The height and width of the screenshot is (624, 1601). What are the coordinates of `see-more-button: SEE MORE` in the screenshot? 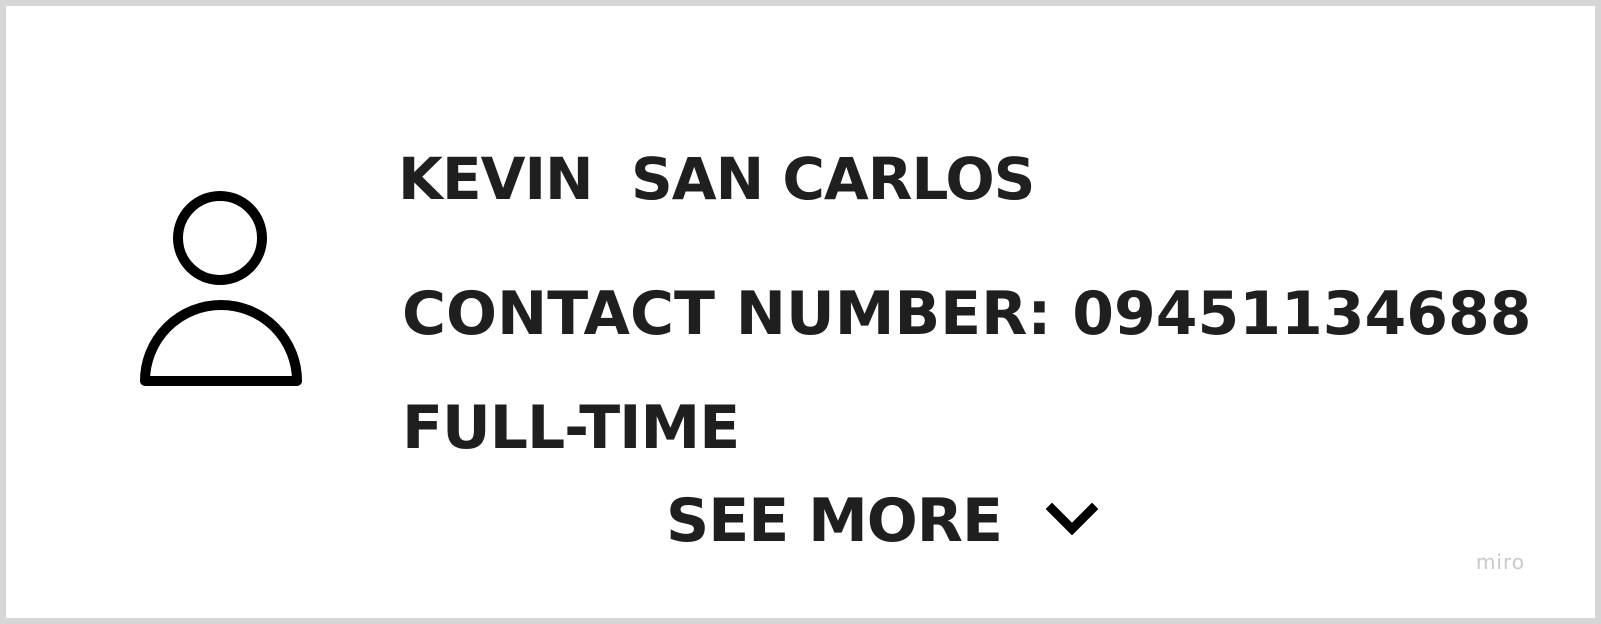 It's located at (882, 521).